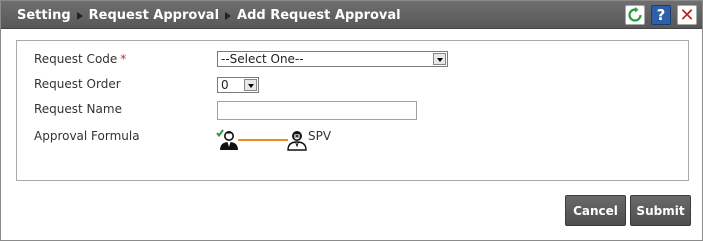  I want to click on approval-formula-chain: SPV, so click(281, 139).